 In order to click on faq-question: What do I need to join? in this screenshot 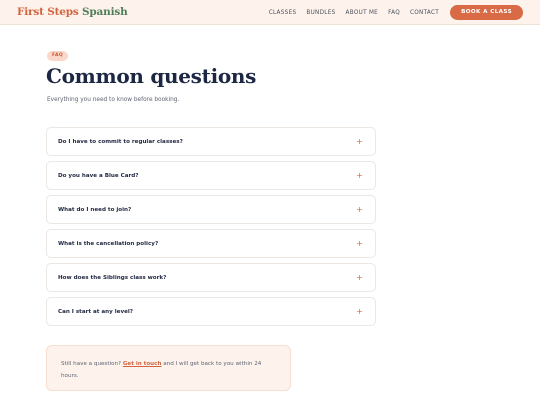, I will do `click(95, 209)`.